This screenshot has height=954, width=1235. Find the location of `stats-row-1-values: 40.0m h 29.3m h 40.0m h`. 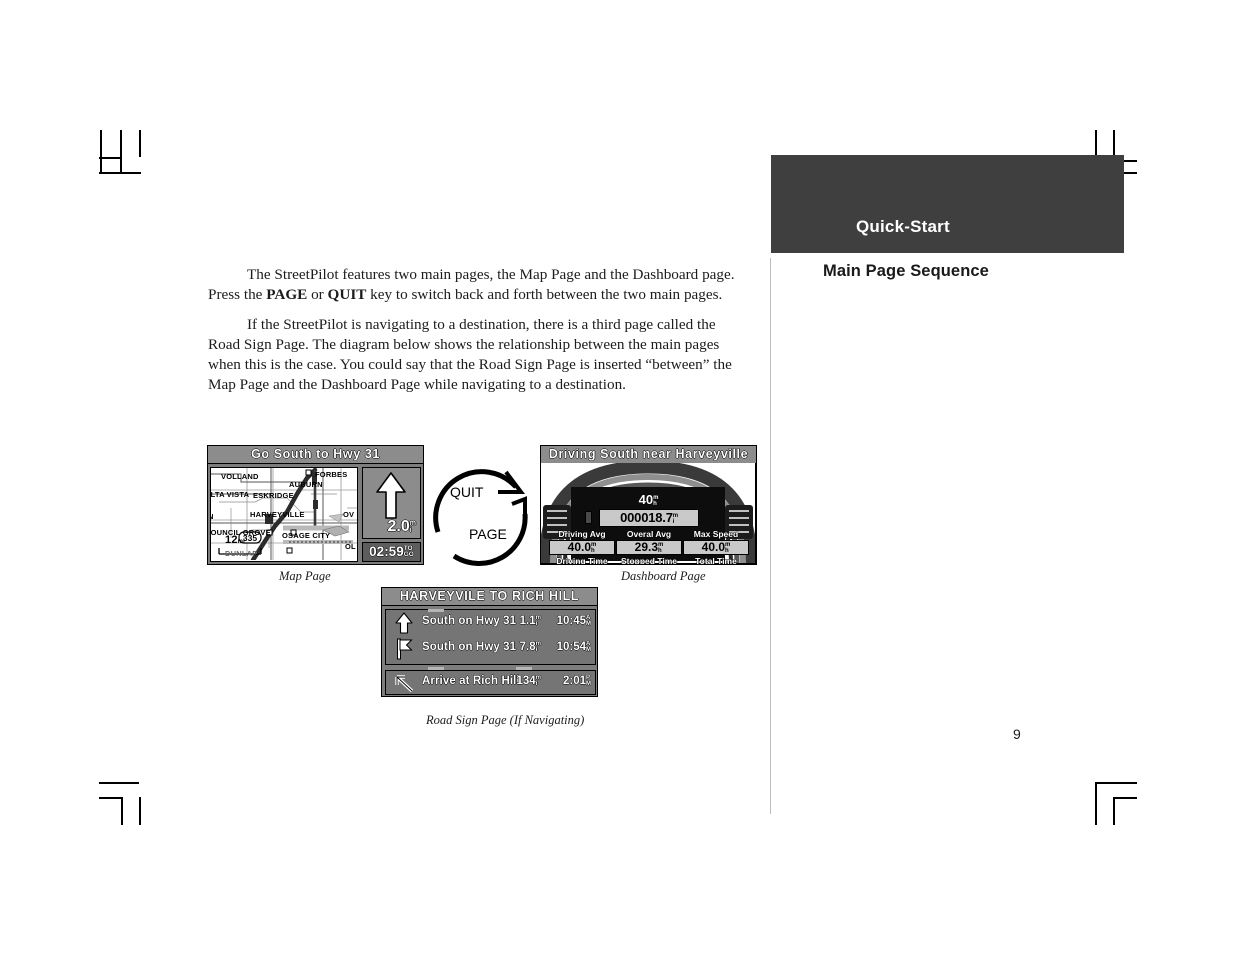

stats-row-1-values: 40.0m h 29.3m h 40.0m h is located at coordinates (649, 547).